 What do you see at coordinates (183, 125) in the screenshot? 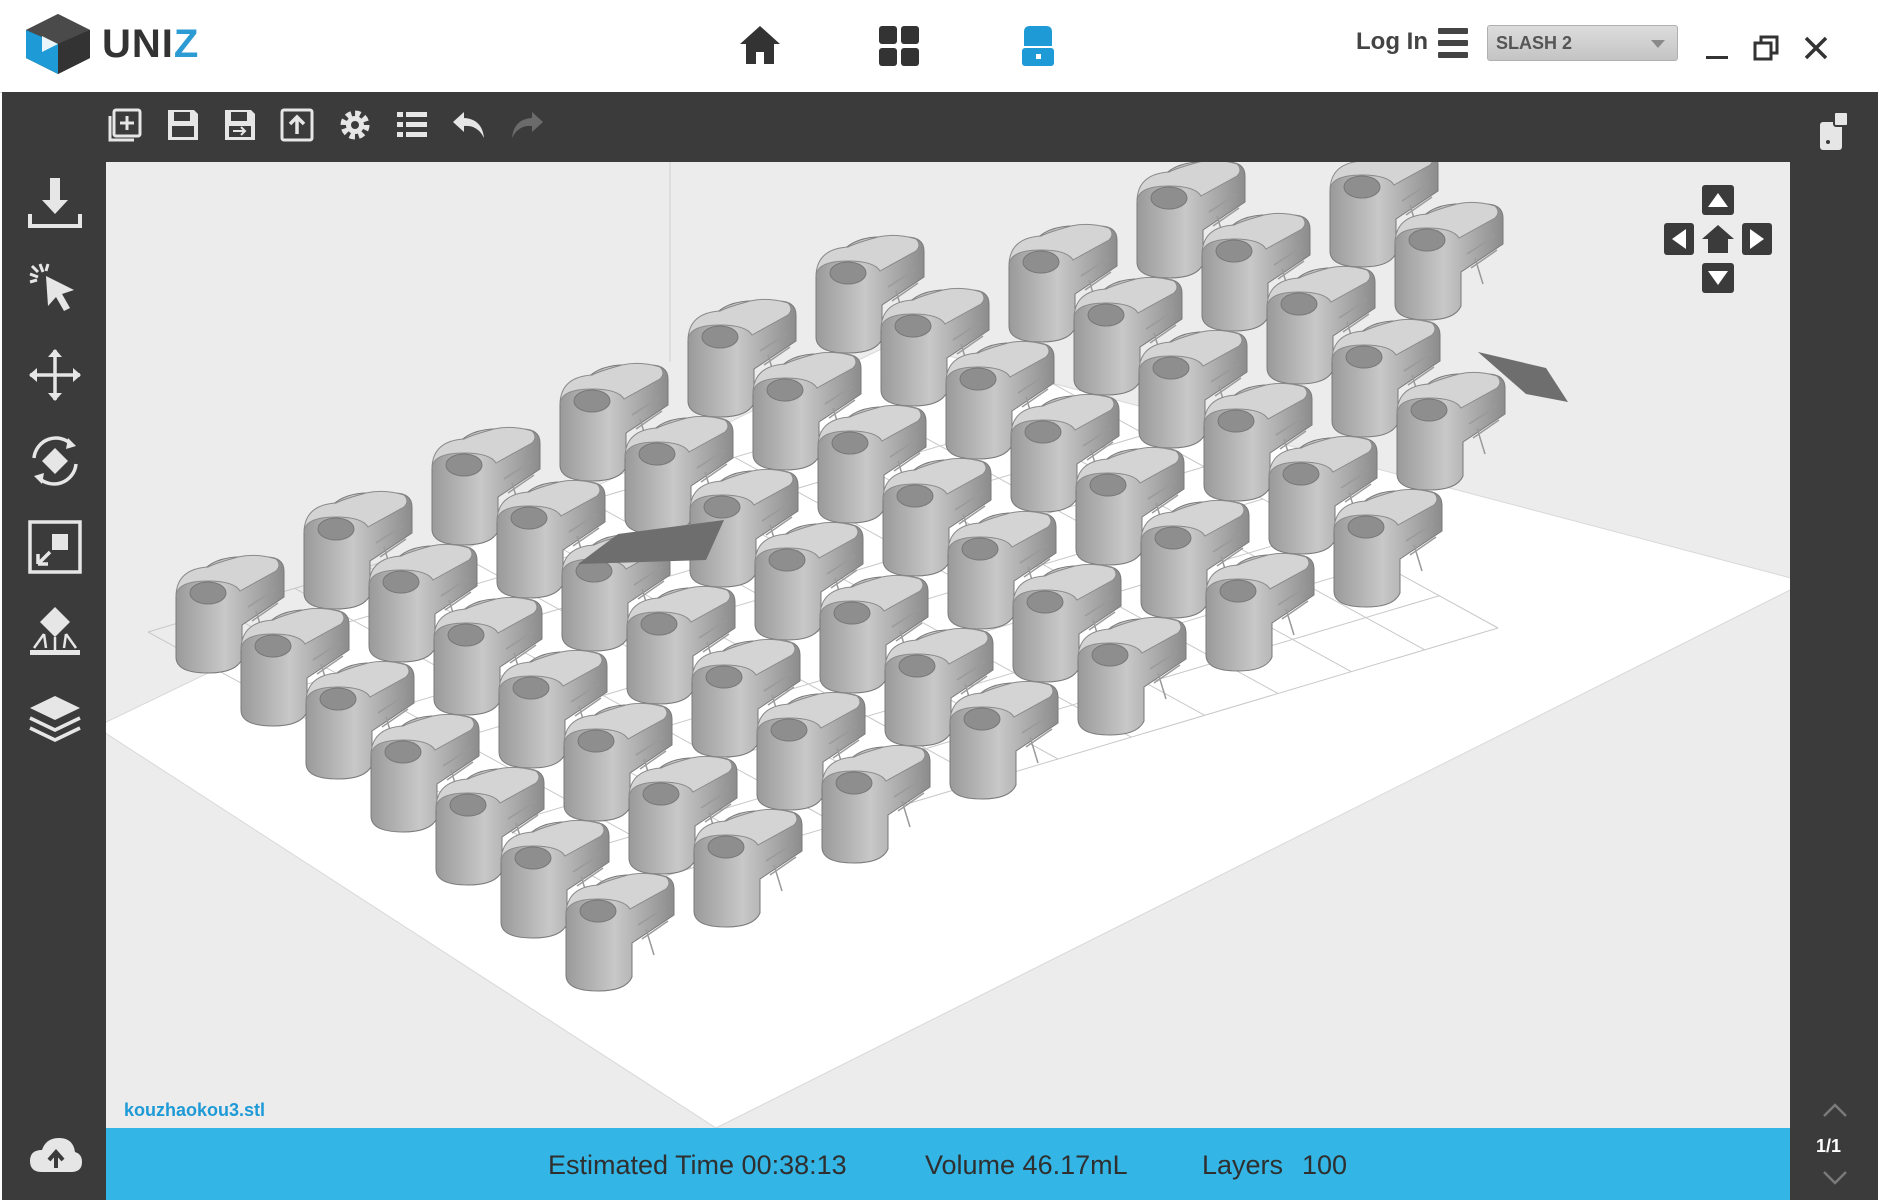
I see `save-icon` at bounding box center [183, 125].